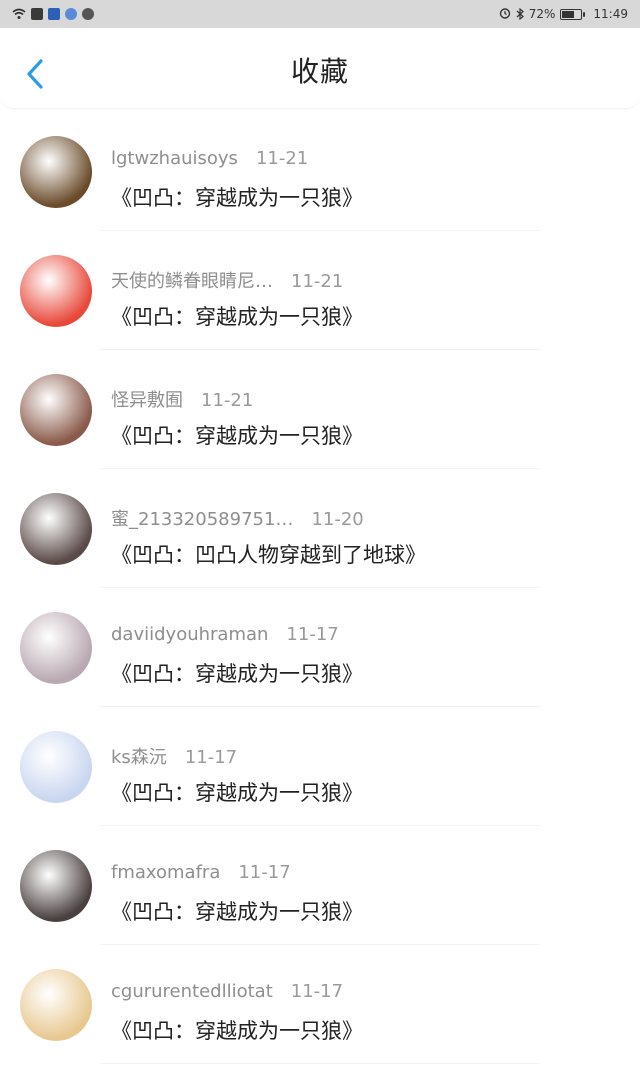  I want to click on list-item: 怪异敷囿 11-21 《凹凸：穿越成为一只狼》, so click(320, 409).